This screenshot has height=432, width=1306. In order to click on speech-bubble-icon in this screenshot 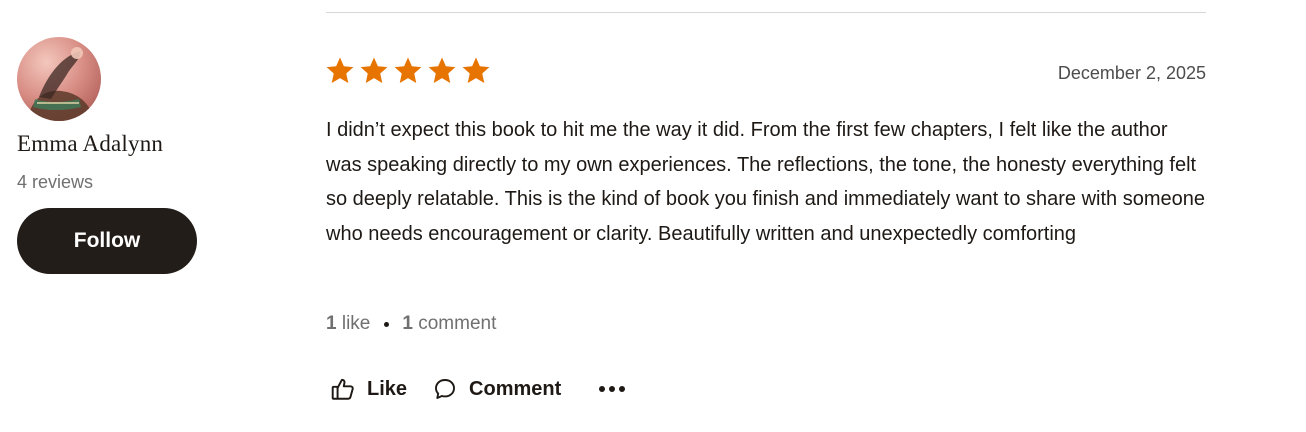, I will do `click(445, 389)`.